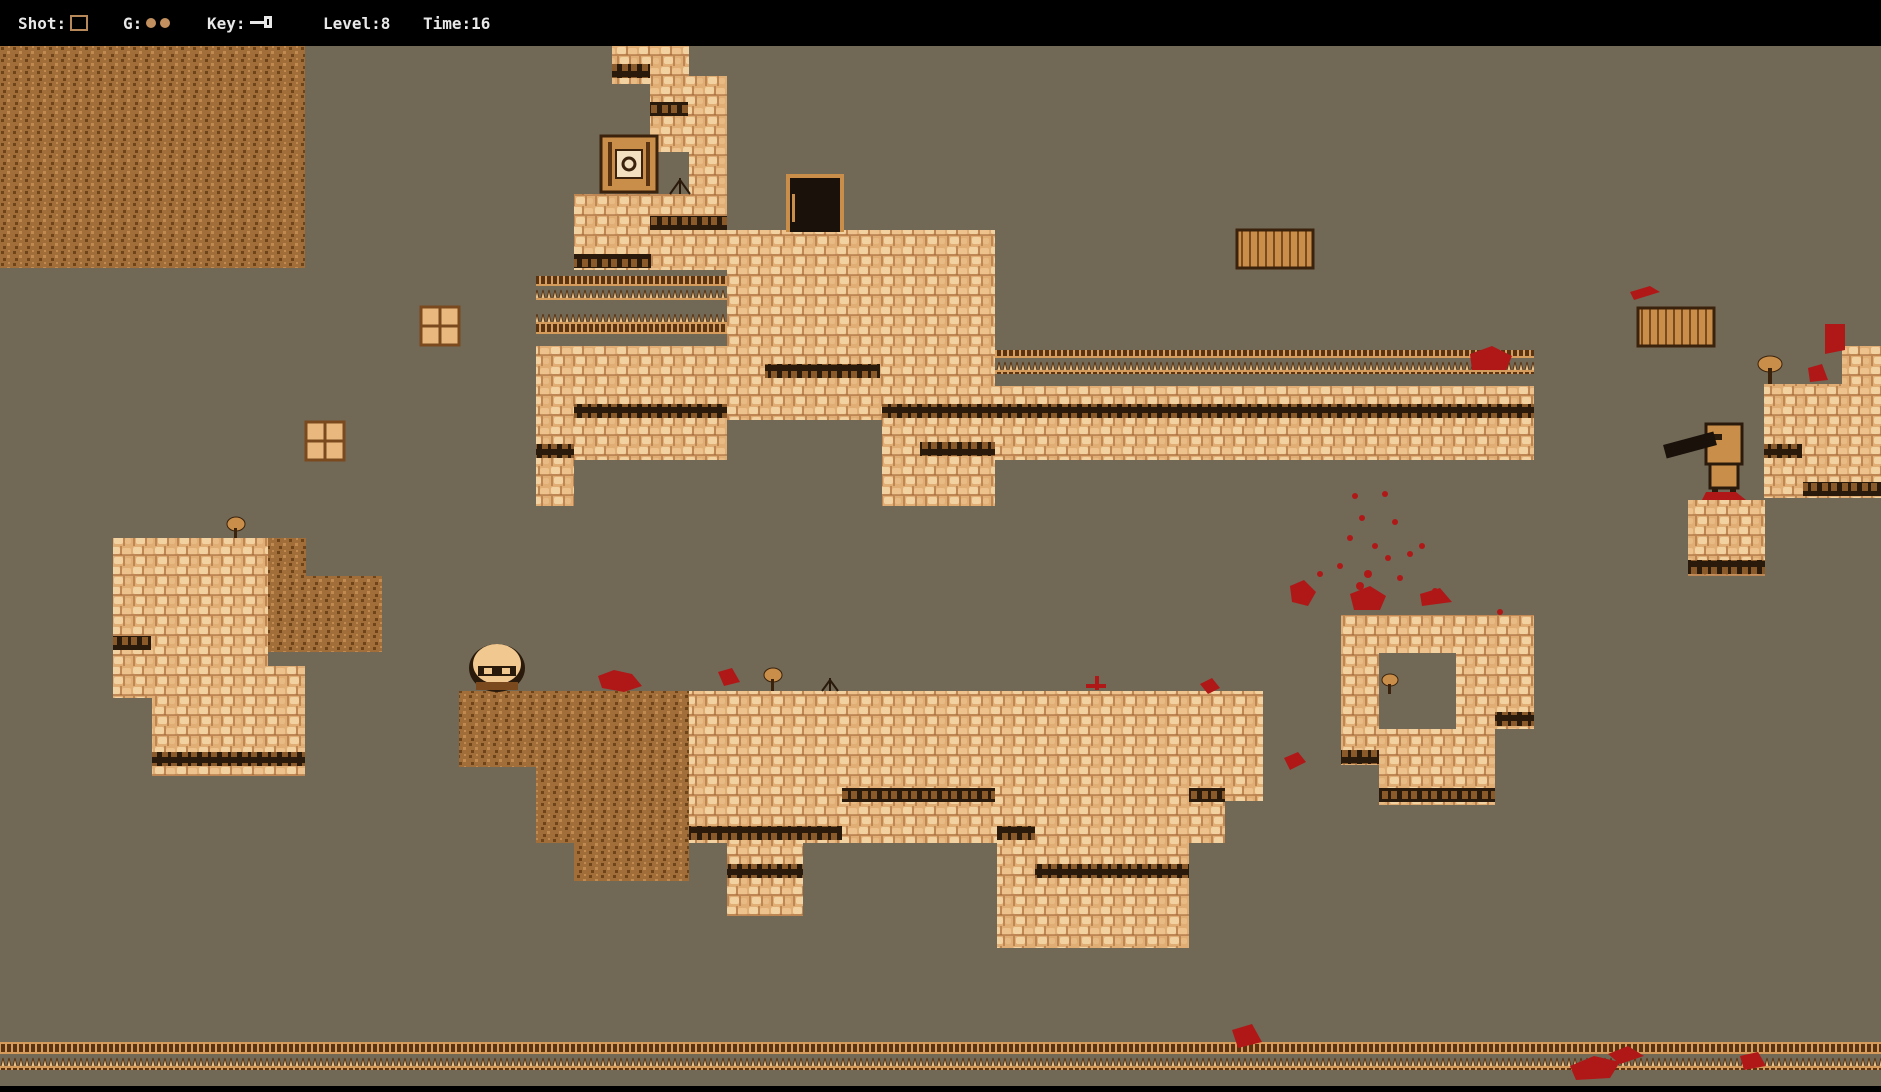 This screenshot has width=1881, height=1092. Describe the element at coordinates (497, 668) in the screenshot. I see `player-character` at that location.